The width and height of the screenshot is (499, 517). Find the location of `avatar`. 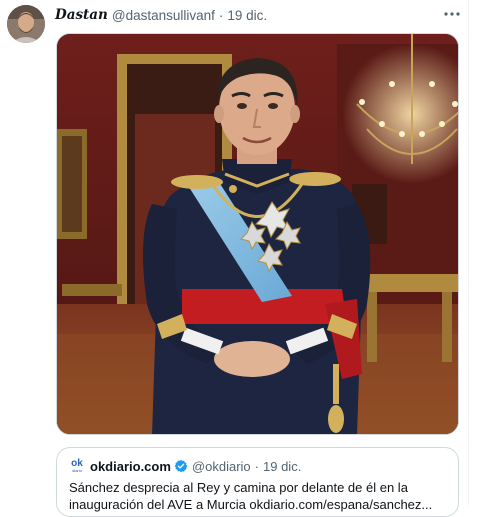

avatar is located at coordinates (26, 24).